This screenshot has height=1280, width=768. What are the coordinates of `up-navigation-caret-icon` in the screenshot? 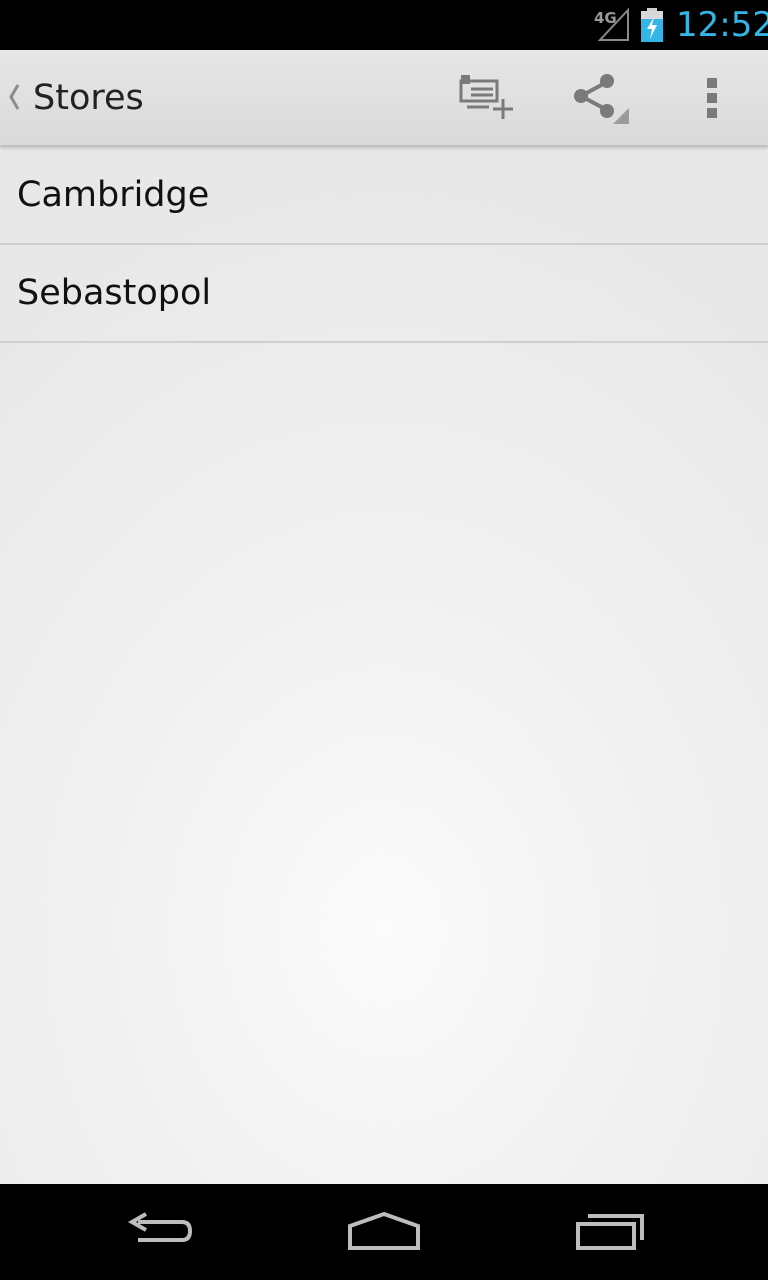 It's located at (14, 97).